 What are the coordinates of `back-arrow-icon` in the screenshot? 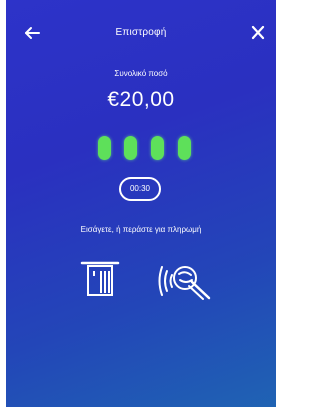 It's located at (32, 33).